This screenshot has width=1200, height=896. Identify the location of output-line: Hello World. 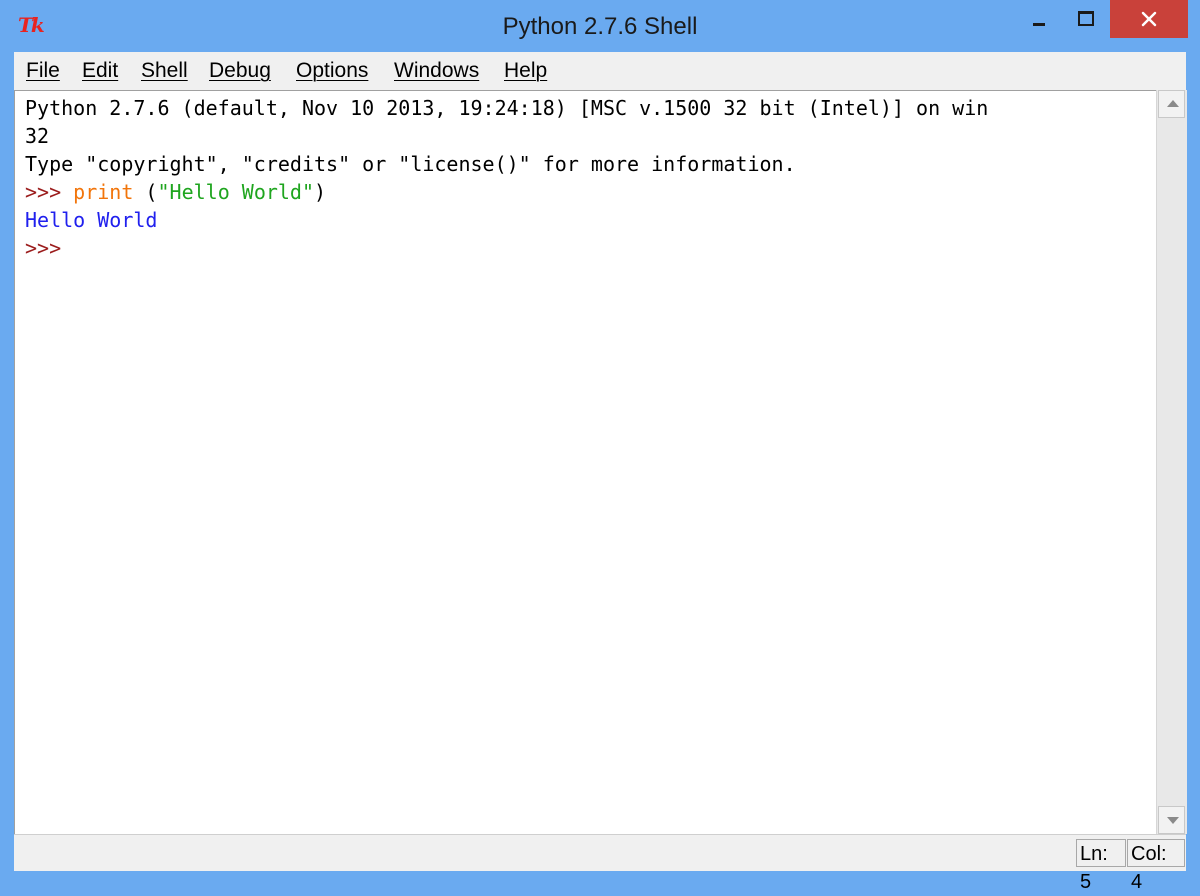
(91, 220).